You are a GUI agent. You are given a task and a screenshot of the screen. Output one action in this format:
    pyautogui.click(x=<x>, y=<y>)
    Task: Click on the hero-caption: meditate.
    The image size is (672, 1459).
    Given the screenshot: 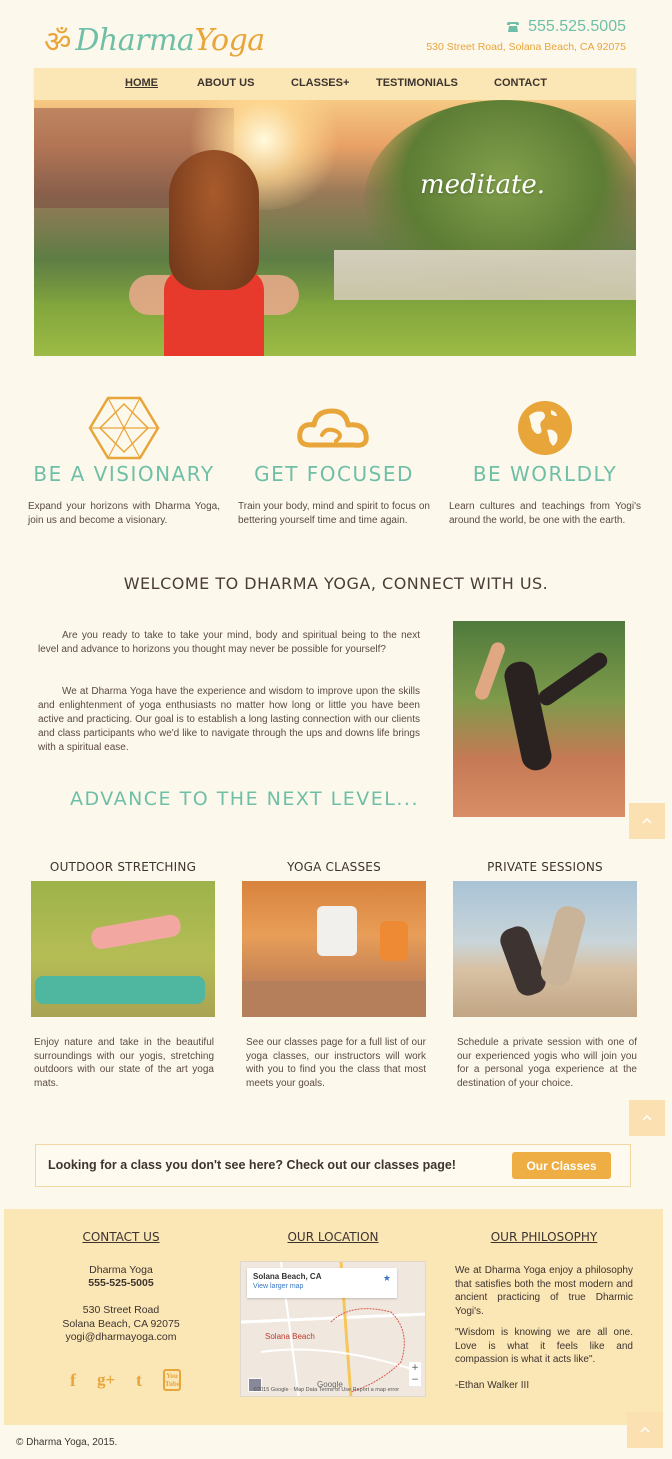 What is the action you would take?
    pyautogui.click(x=483, y=185)
    